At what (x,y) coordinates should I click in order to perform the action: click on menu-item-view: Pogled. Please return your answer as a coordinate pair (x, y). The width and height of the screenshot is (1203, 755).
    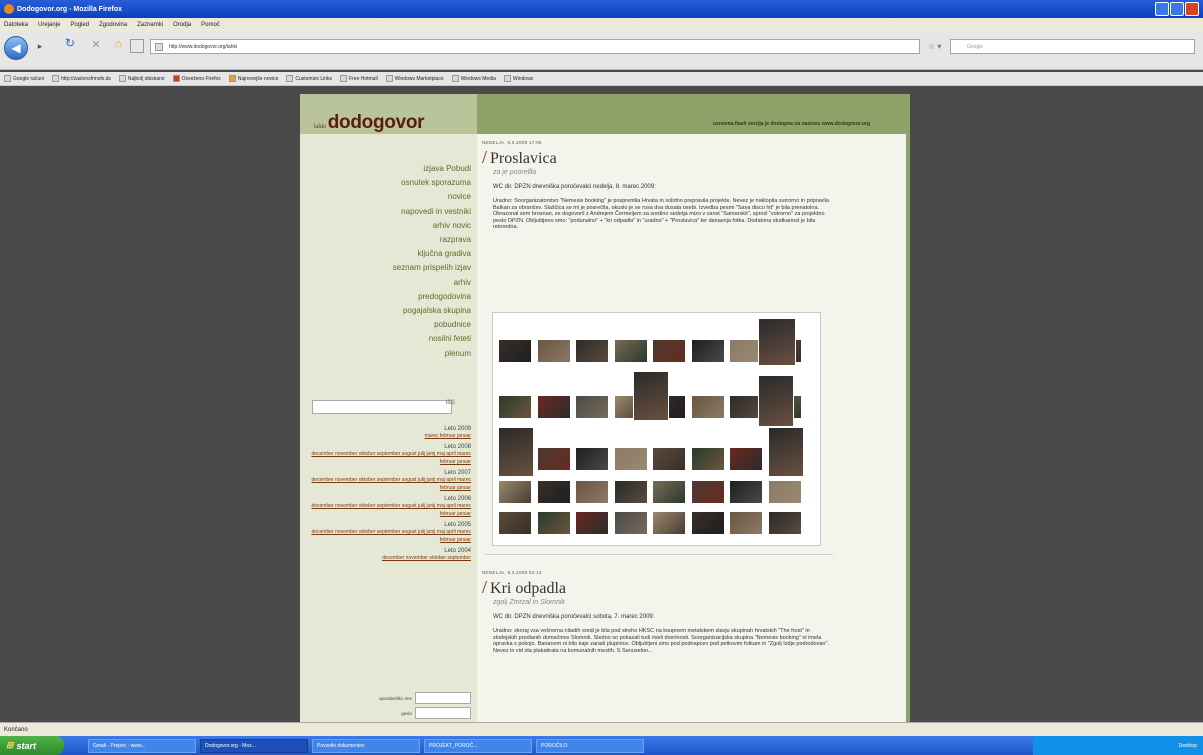
    Looking at the image, I should click on (79, 25).